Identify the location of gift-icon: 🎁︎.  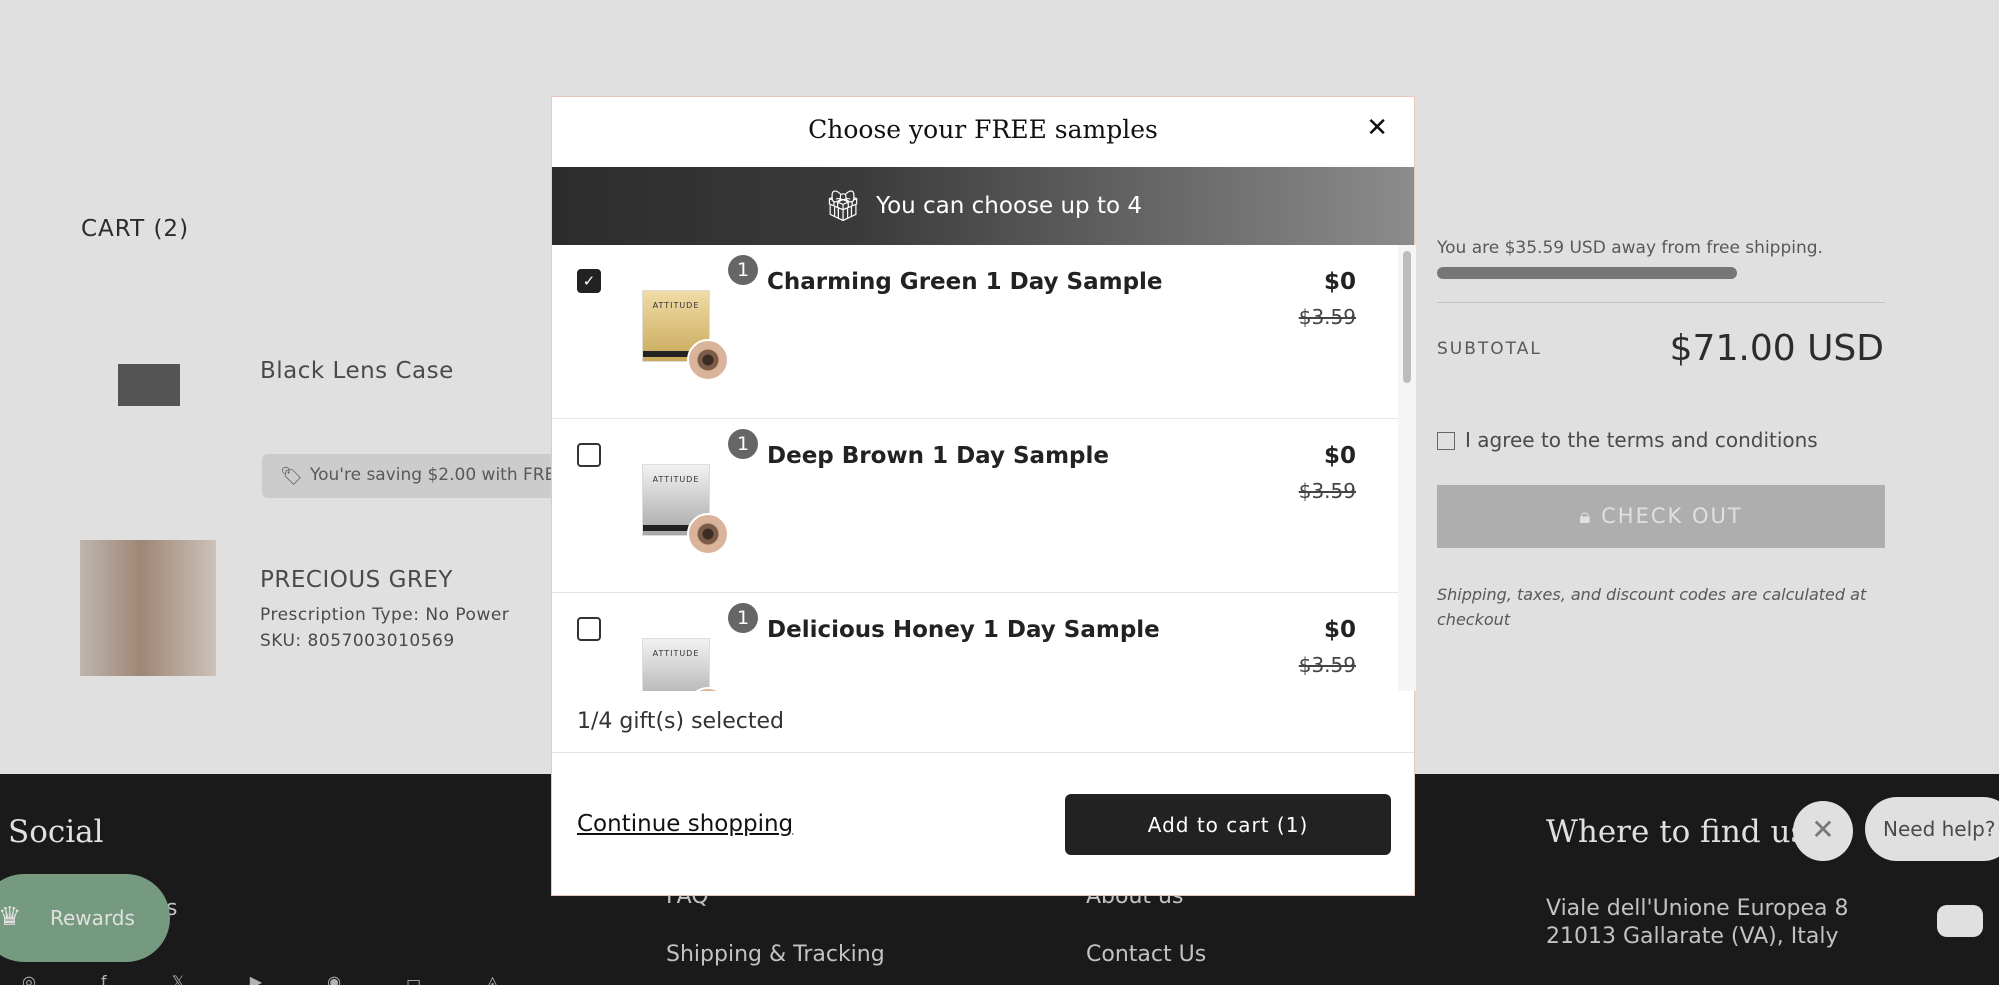
(843, 206).